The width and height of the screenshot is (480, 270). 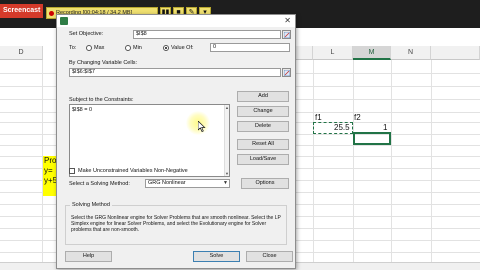 What do you see at coordinates (411, 53) in the screenshot?
I see `column-header-n: N` at bounding box center [411, 53].